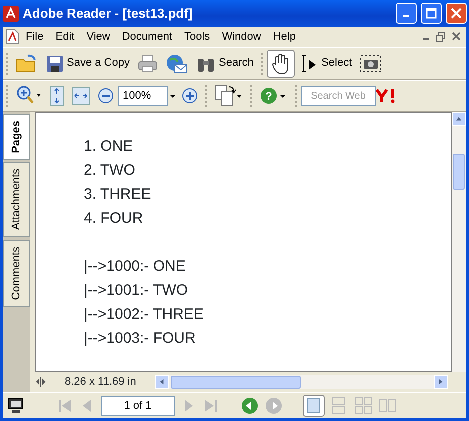 This screenshot has width=469, height=421. Describe the element at coordinates (197, 37) in the screenshot. I see `menu-item: Tools` at that location.